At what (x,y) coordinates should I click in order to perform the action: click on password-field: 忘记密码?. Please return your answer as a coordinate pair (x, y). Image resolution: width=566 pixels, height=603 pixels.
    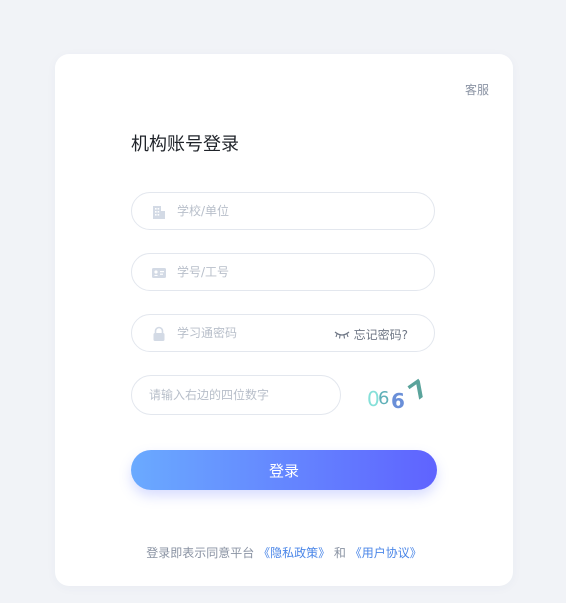
    Looking at the image, I should click on (283, 333).